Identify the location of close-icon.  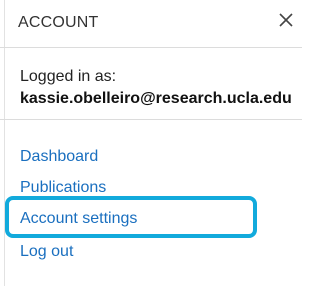
(286, 20).